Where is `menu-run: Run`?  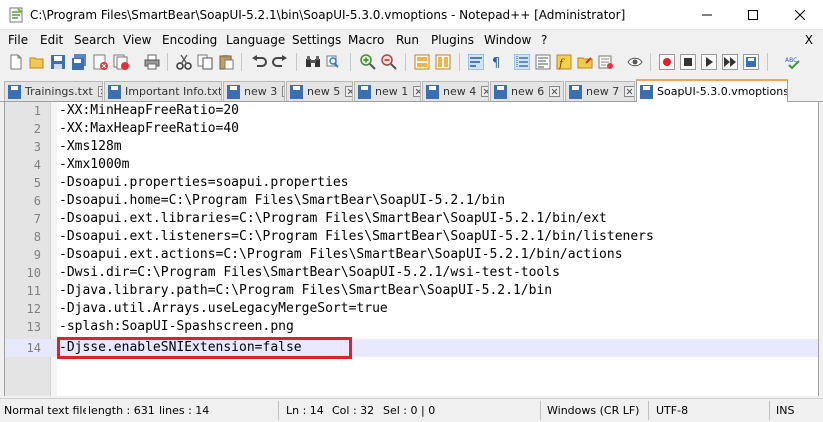
menu-run: Run is located at coordinates (407, 40).